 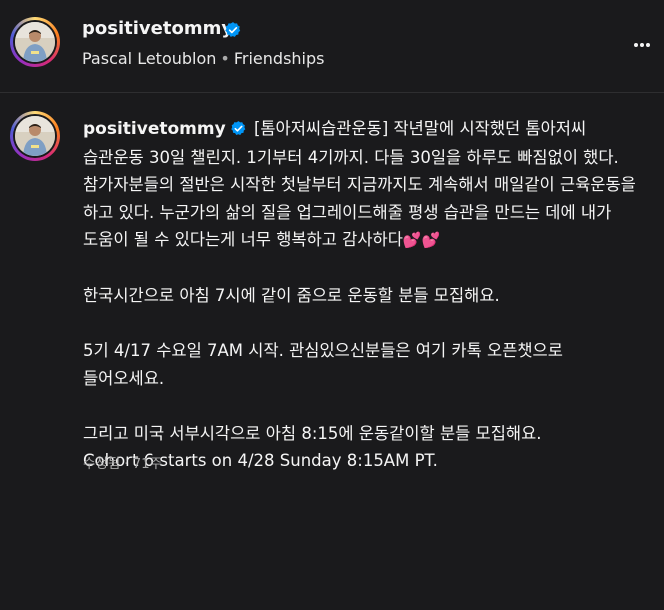 I want to click on author-name: Pascal Letoublon, so click(x=149, y=58).